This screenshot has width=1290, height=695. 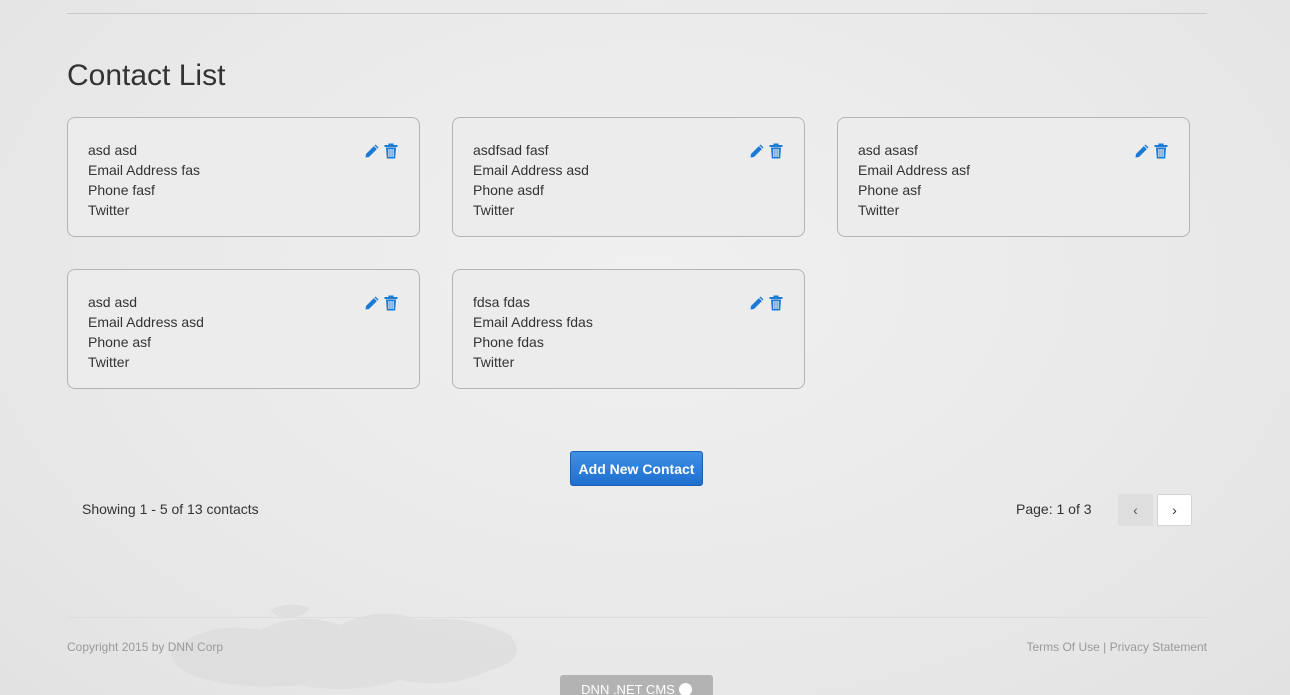 What do you see at coordinates (501, 302) in the screenshot?
I see `contact-name: fdsa fdas` at bounding box center [501, 302].